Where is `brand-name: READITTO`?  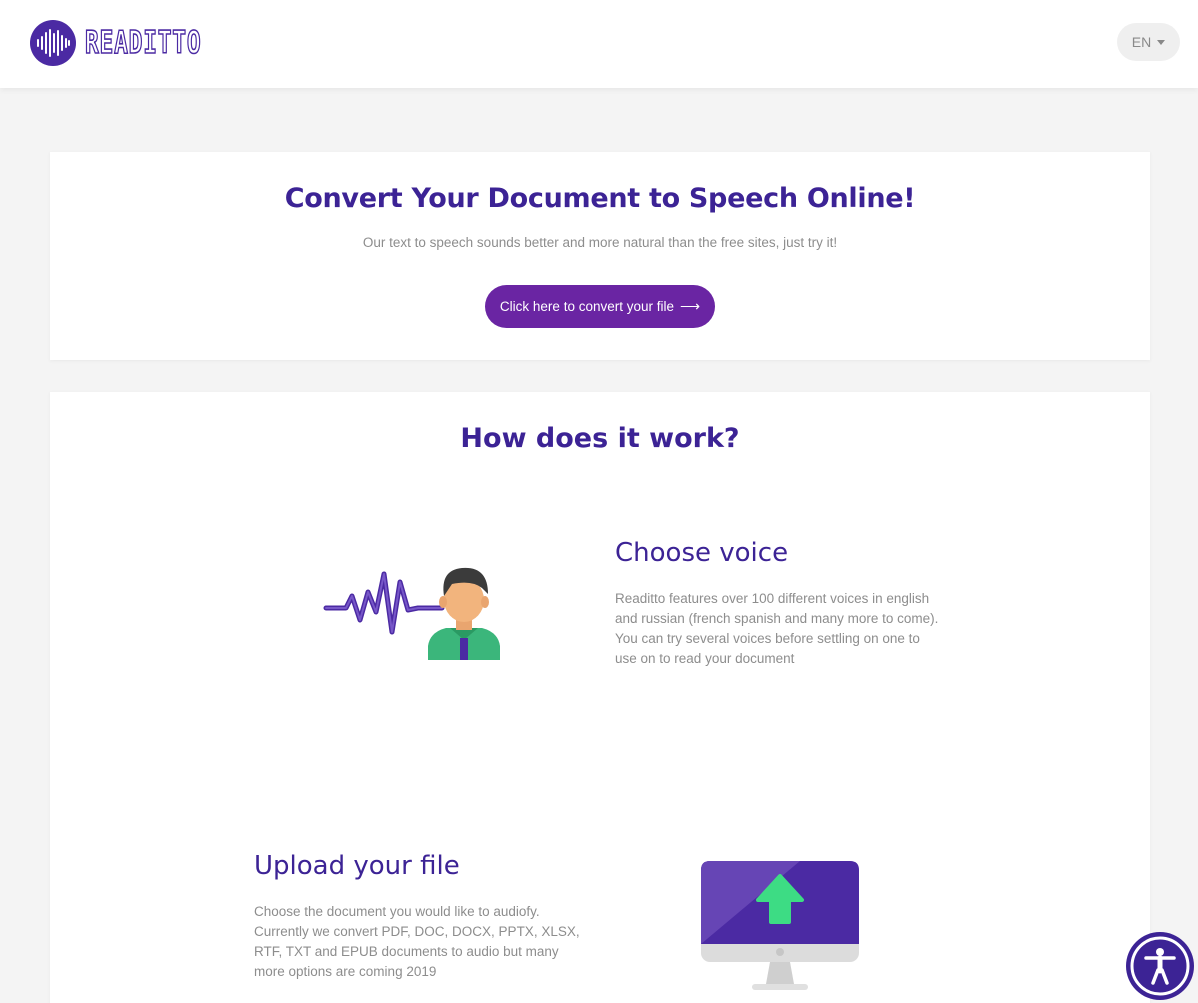 brand-name: READITTO is located at coordinates (143, 42).